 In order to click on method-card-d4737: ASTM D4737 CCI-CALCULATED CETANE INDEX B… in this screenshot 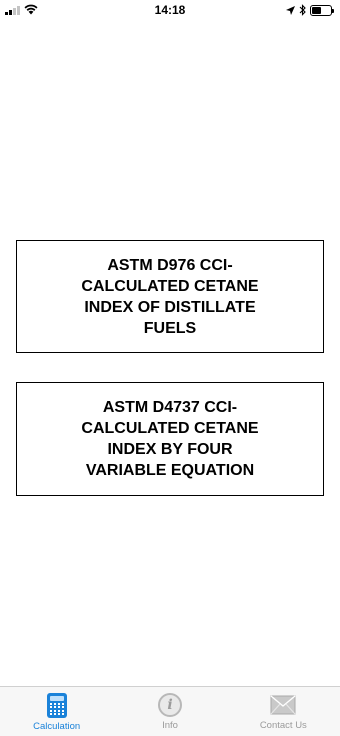, I will do `click(170, 439)`.